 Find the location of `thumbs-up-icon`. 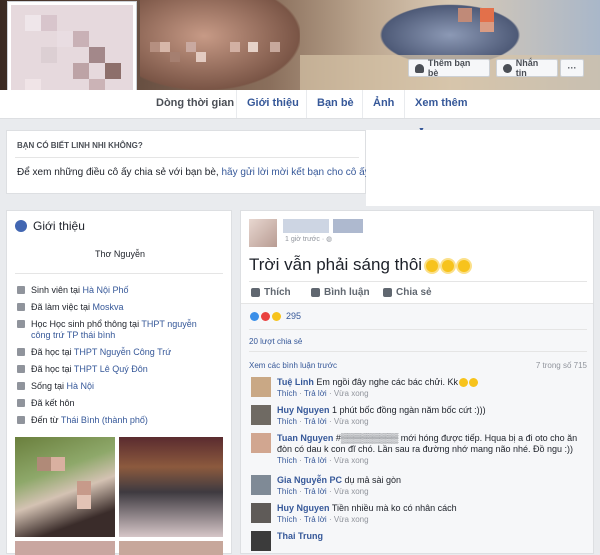

thumbs-up-icon is located at coordinates (255, 292).